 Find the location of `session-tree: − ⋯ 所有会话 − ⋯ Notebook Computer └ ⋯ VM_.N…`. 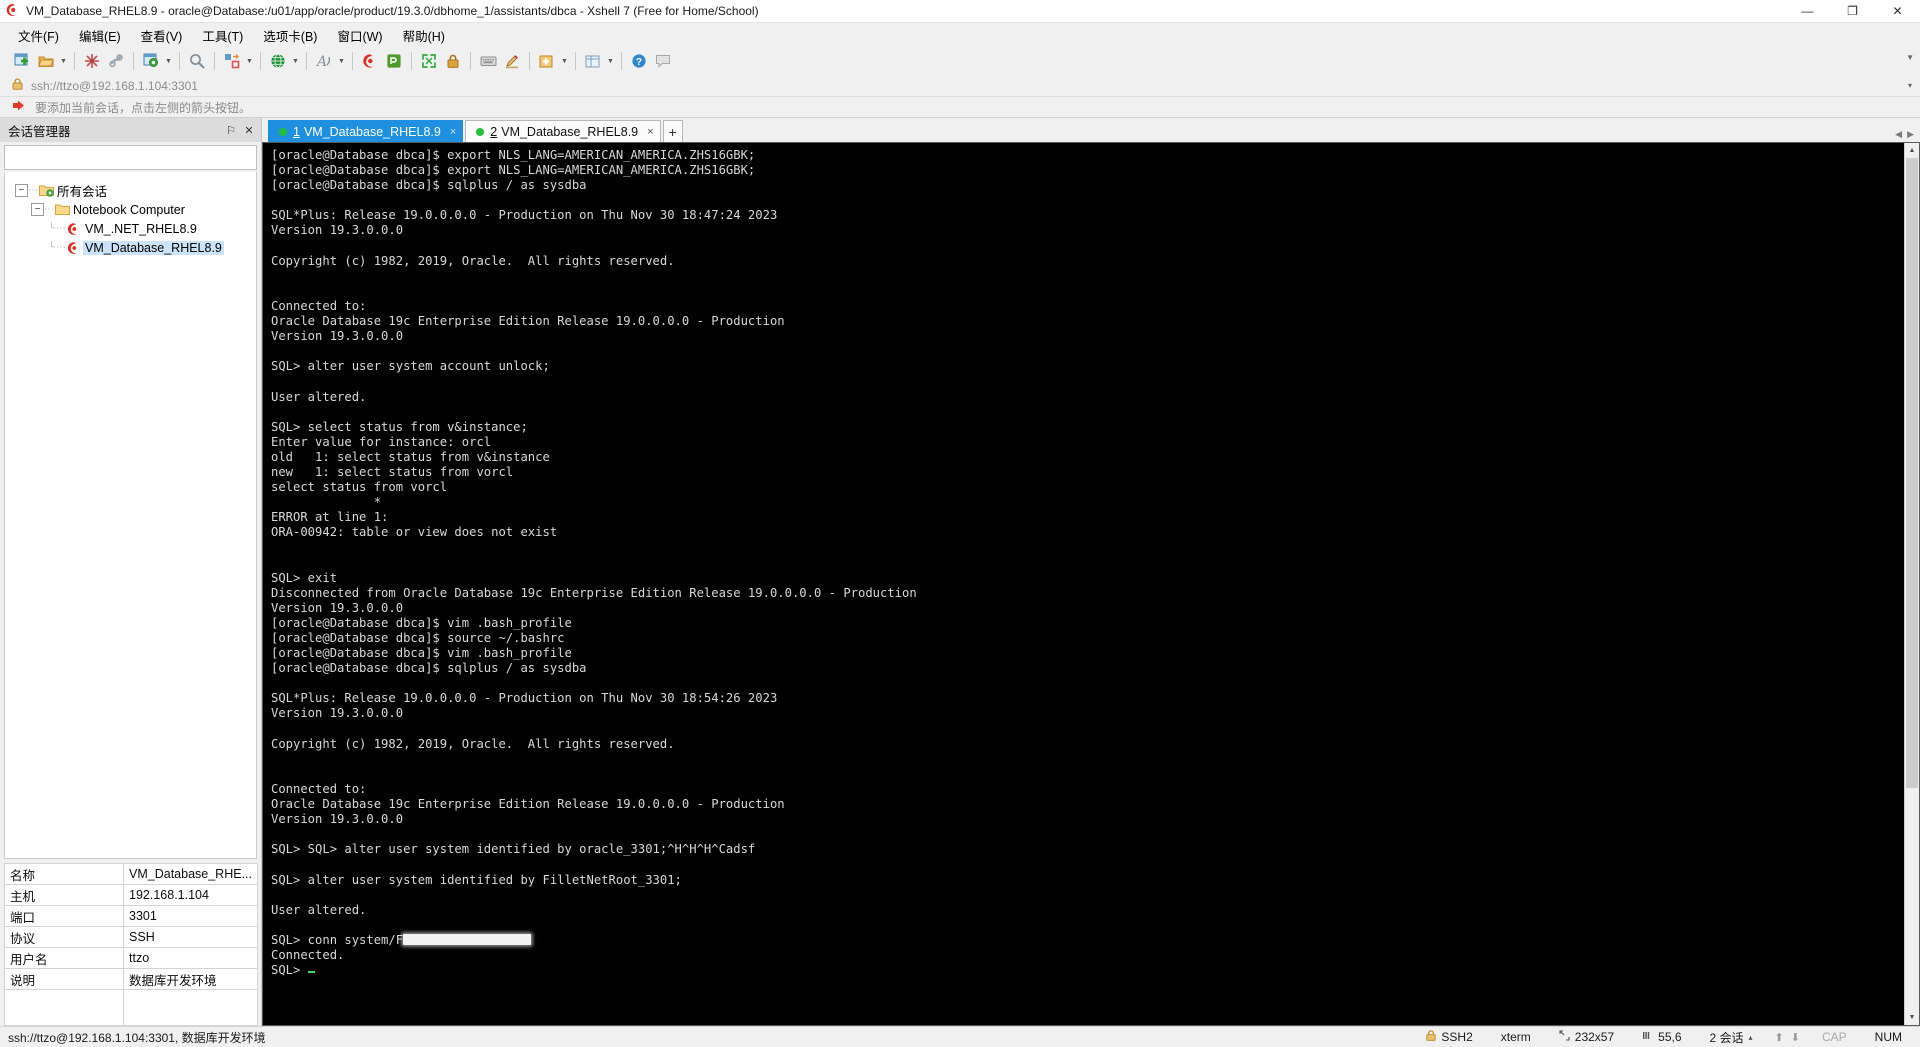

session-tree: − ⋯ 所有会话 − ⋯ Notebook Computer └ ⋯ VM_.N… is located at coordinates (130, 515).